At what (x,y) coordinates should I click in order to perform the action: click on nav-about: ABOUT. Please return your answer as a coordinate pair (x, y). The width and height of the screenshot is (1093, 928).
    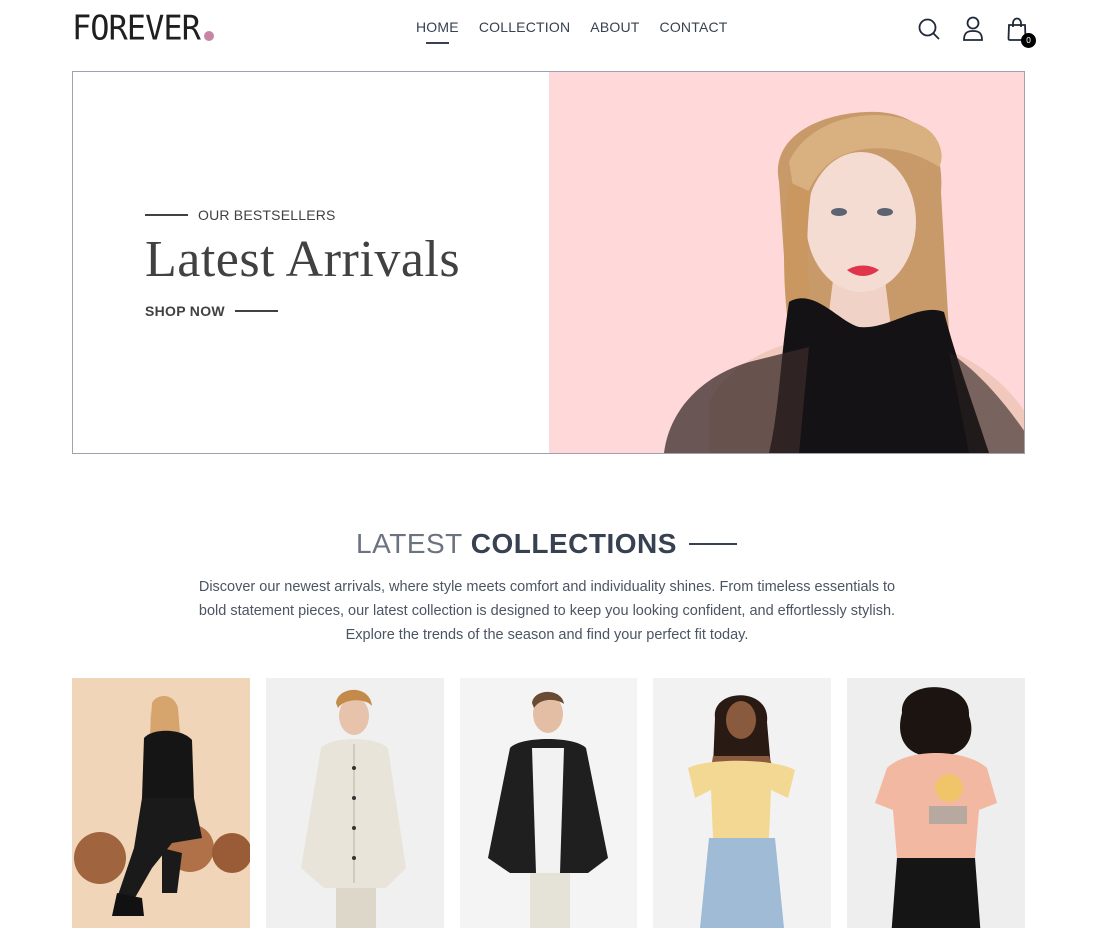
    Looking at the image, I should click on (614, 27).